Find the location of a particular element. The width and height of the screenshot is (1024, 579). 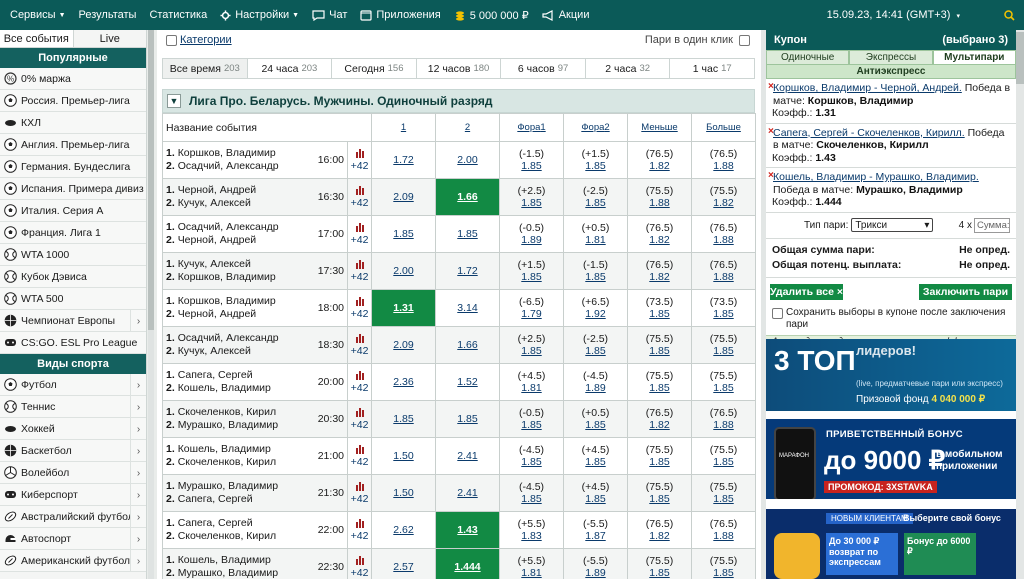

odds-cell-handicap2: (-4.5) 1.89 is located at coordinates (595, 382).